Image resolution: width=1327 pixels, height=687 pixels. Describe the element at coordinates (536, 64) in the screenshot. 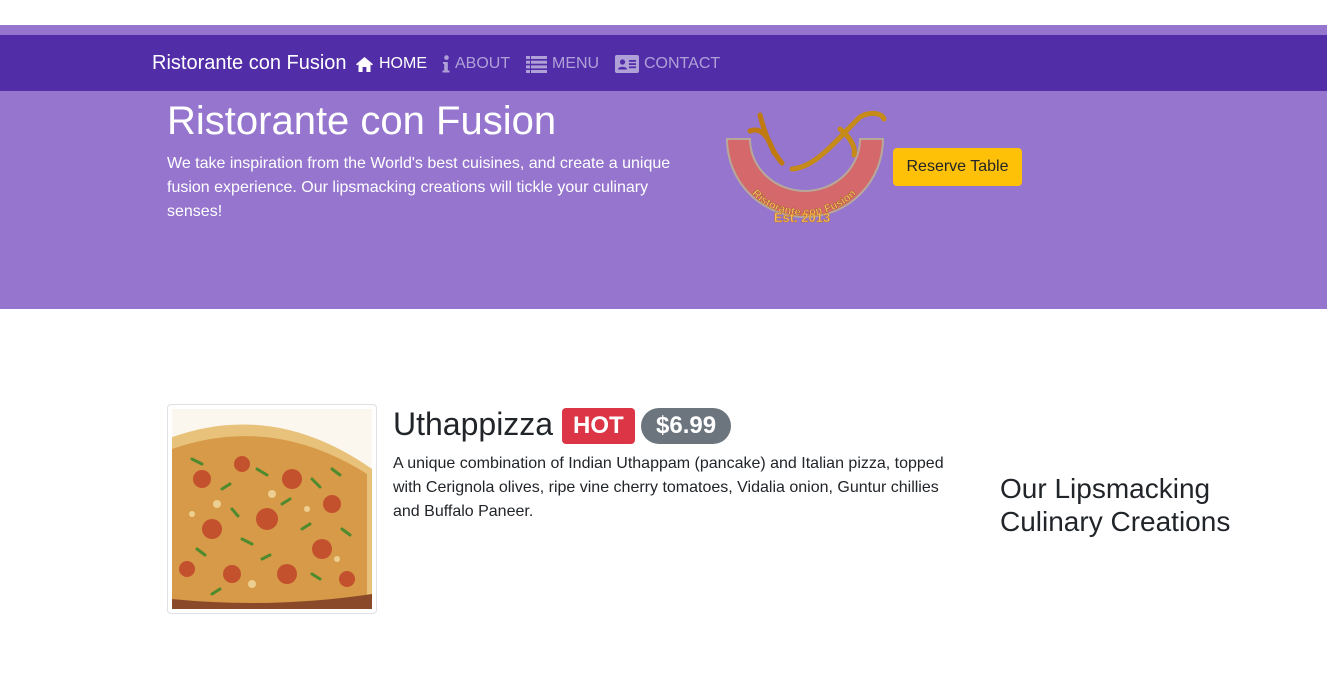

I see `list-icon` at that location.